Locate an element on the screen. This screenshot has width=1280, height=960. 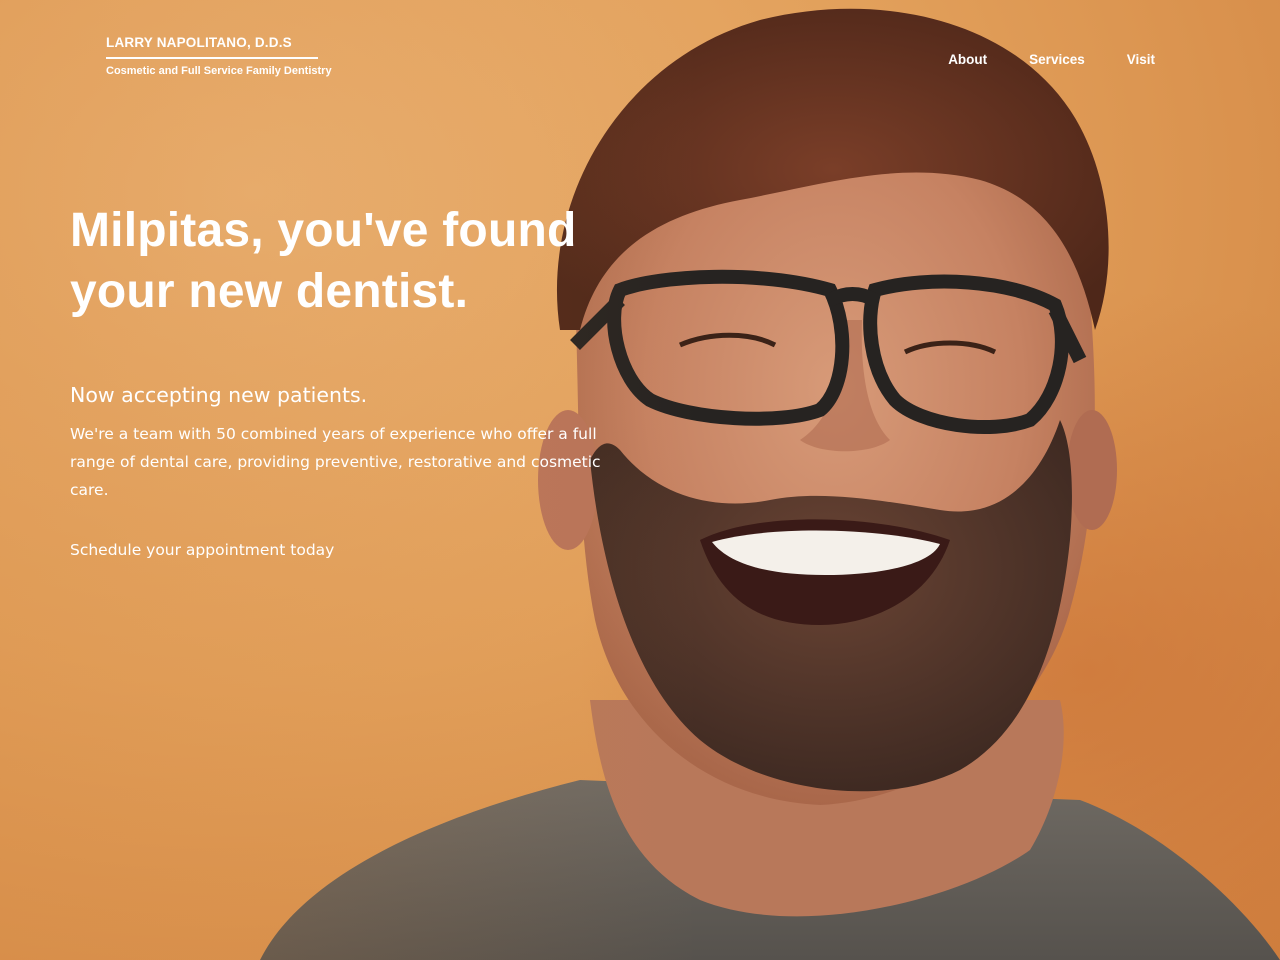
schedule-appointment-link: Schedule your appointment today is located at coordinates (202, 550).